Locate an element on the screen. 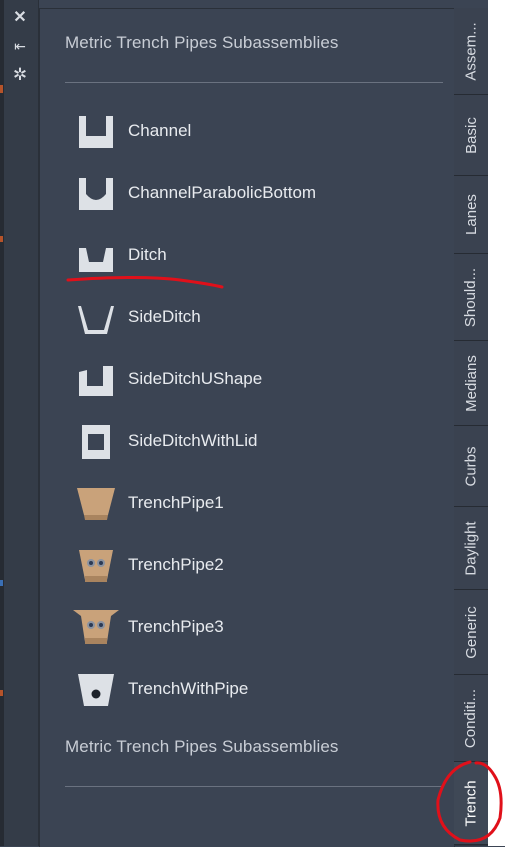 This screenshot has width=505, height=847. trench-pipe1-icon is located at coordinates (96, 504).